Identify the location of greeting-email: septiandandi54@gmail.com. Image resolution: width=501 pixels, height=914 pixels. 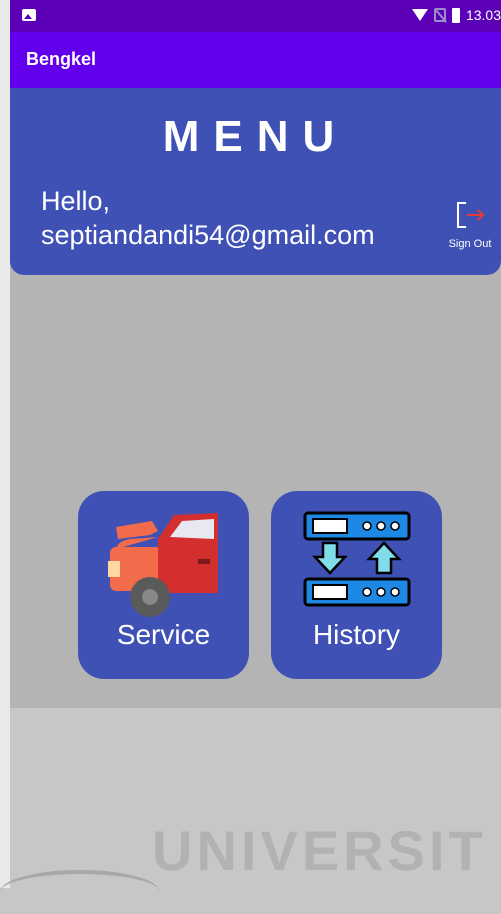
(208, 235).